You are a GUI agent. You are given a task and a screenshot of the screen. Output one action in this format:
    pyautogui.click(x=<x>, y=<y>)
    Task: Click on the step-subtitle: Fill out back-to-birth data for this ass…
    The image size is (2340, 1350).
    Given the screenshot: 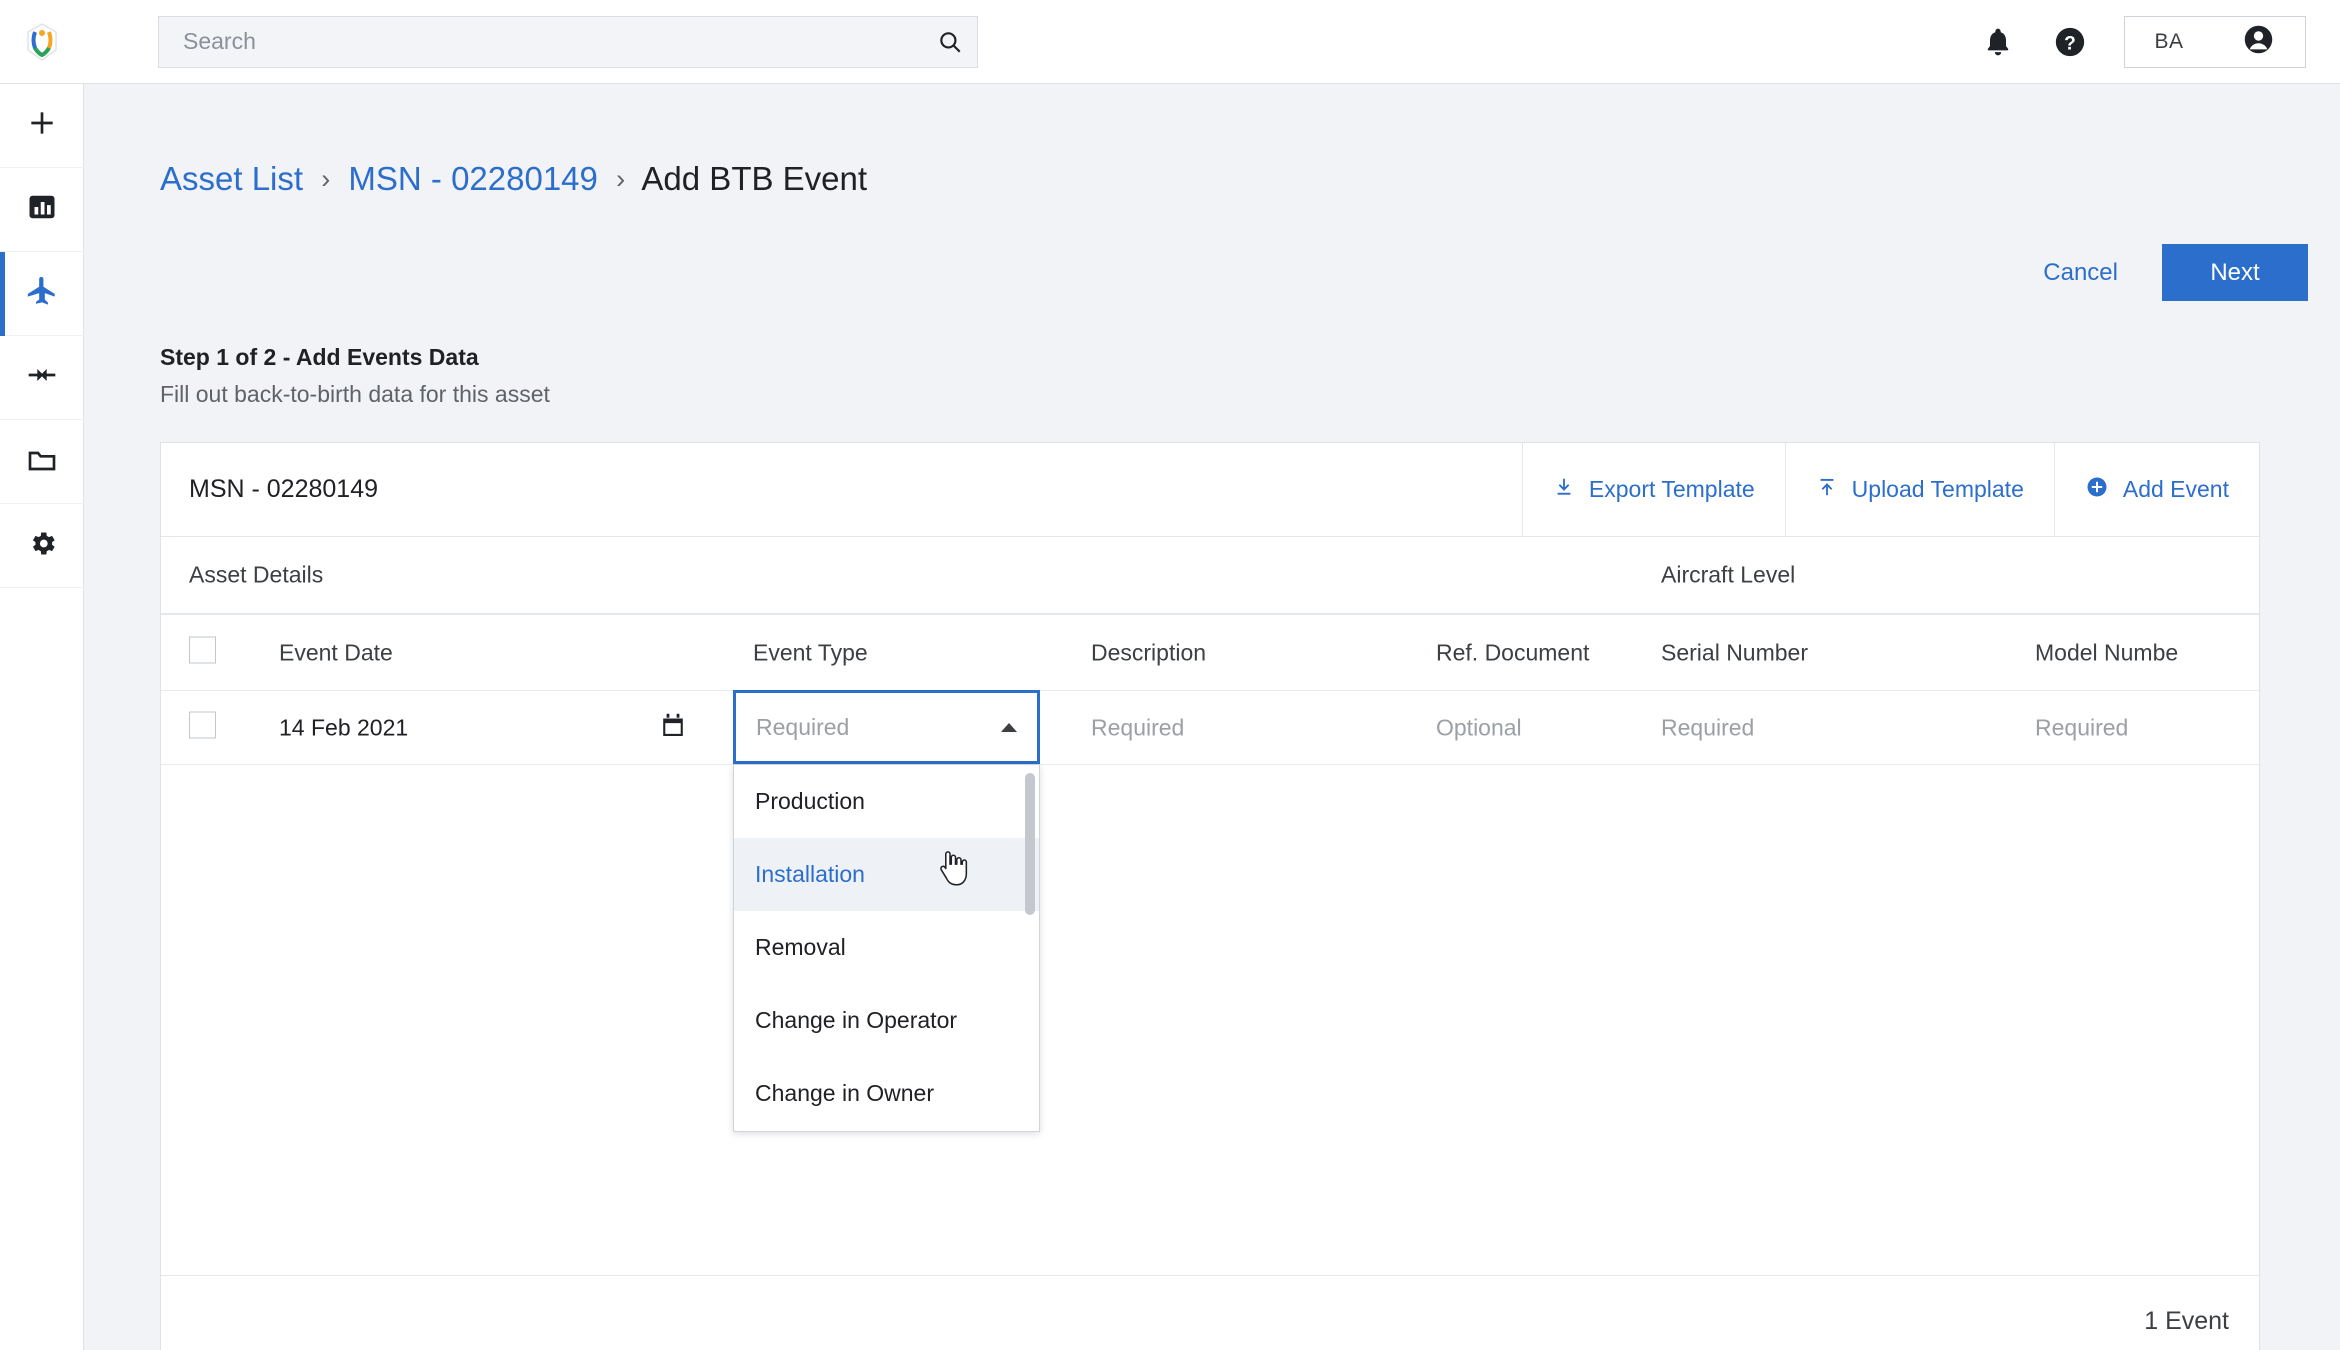 What is the action you would take?
    pyautogui.click(x=355, y=394)
    